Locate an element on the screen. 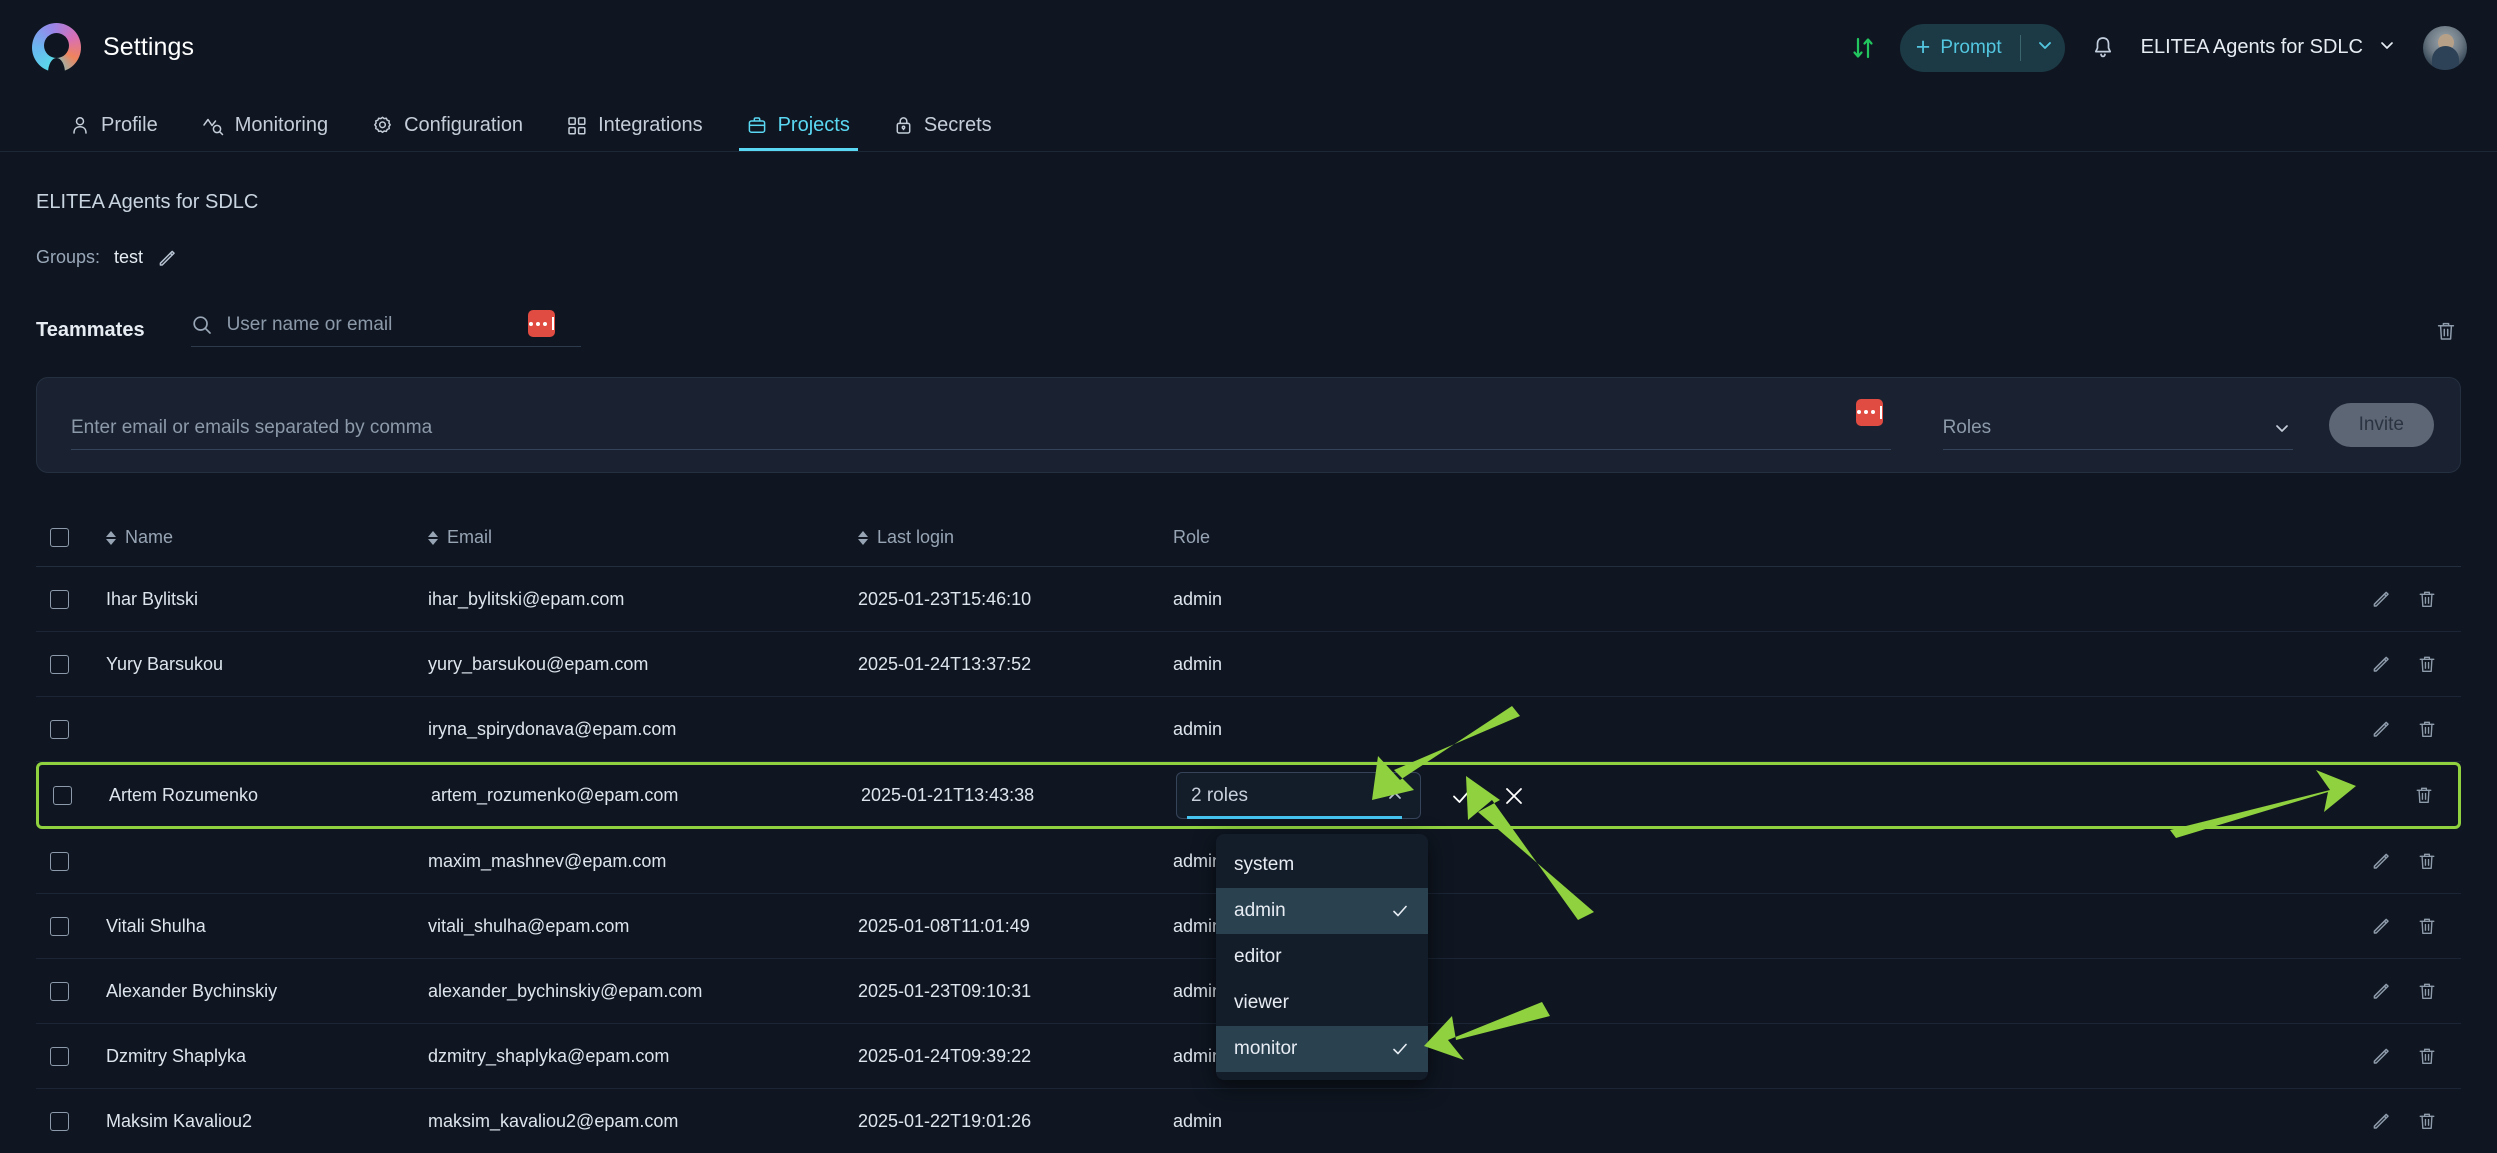  elitea-logo-icon is located at coordinates (56, 48).